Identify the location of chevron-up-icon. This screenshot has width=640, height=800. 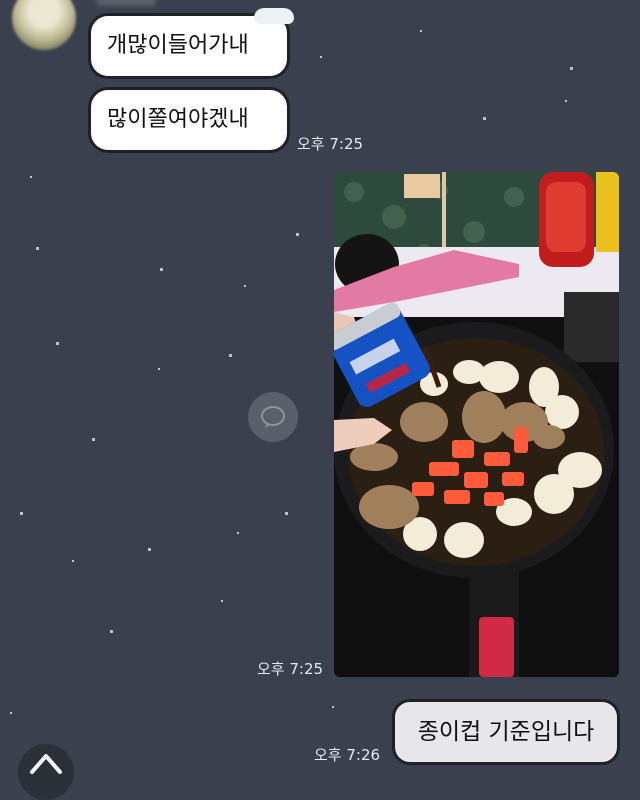
(46, 764).